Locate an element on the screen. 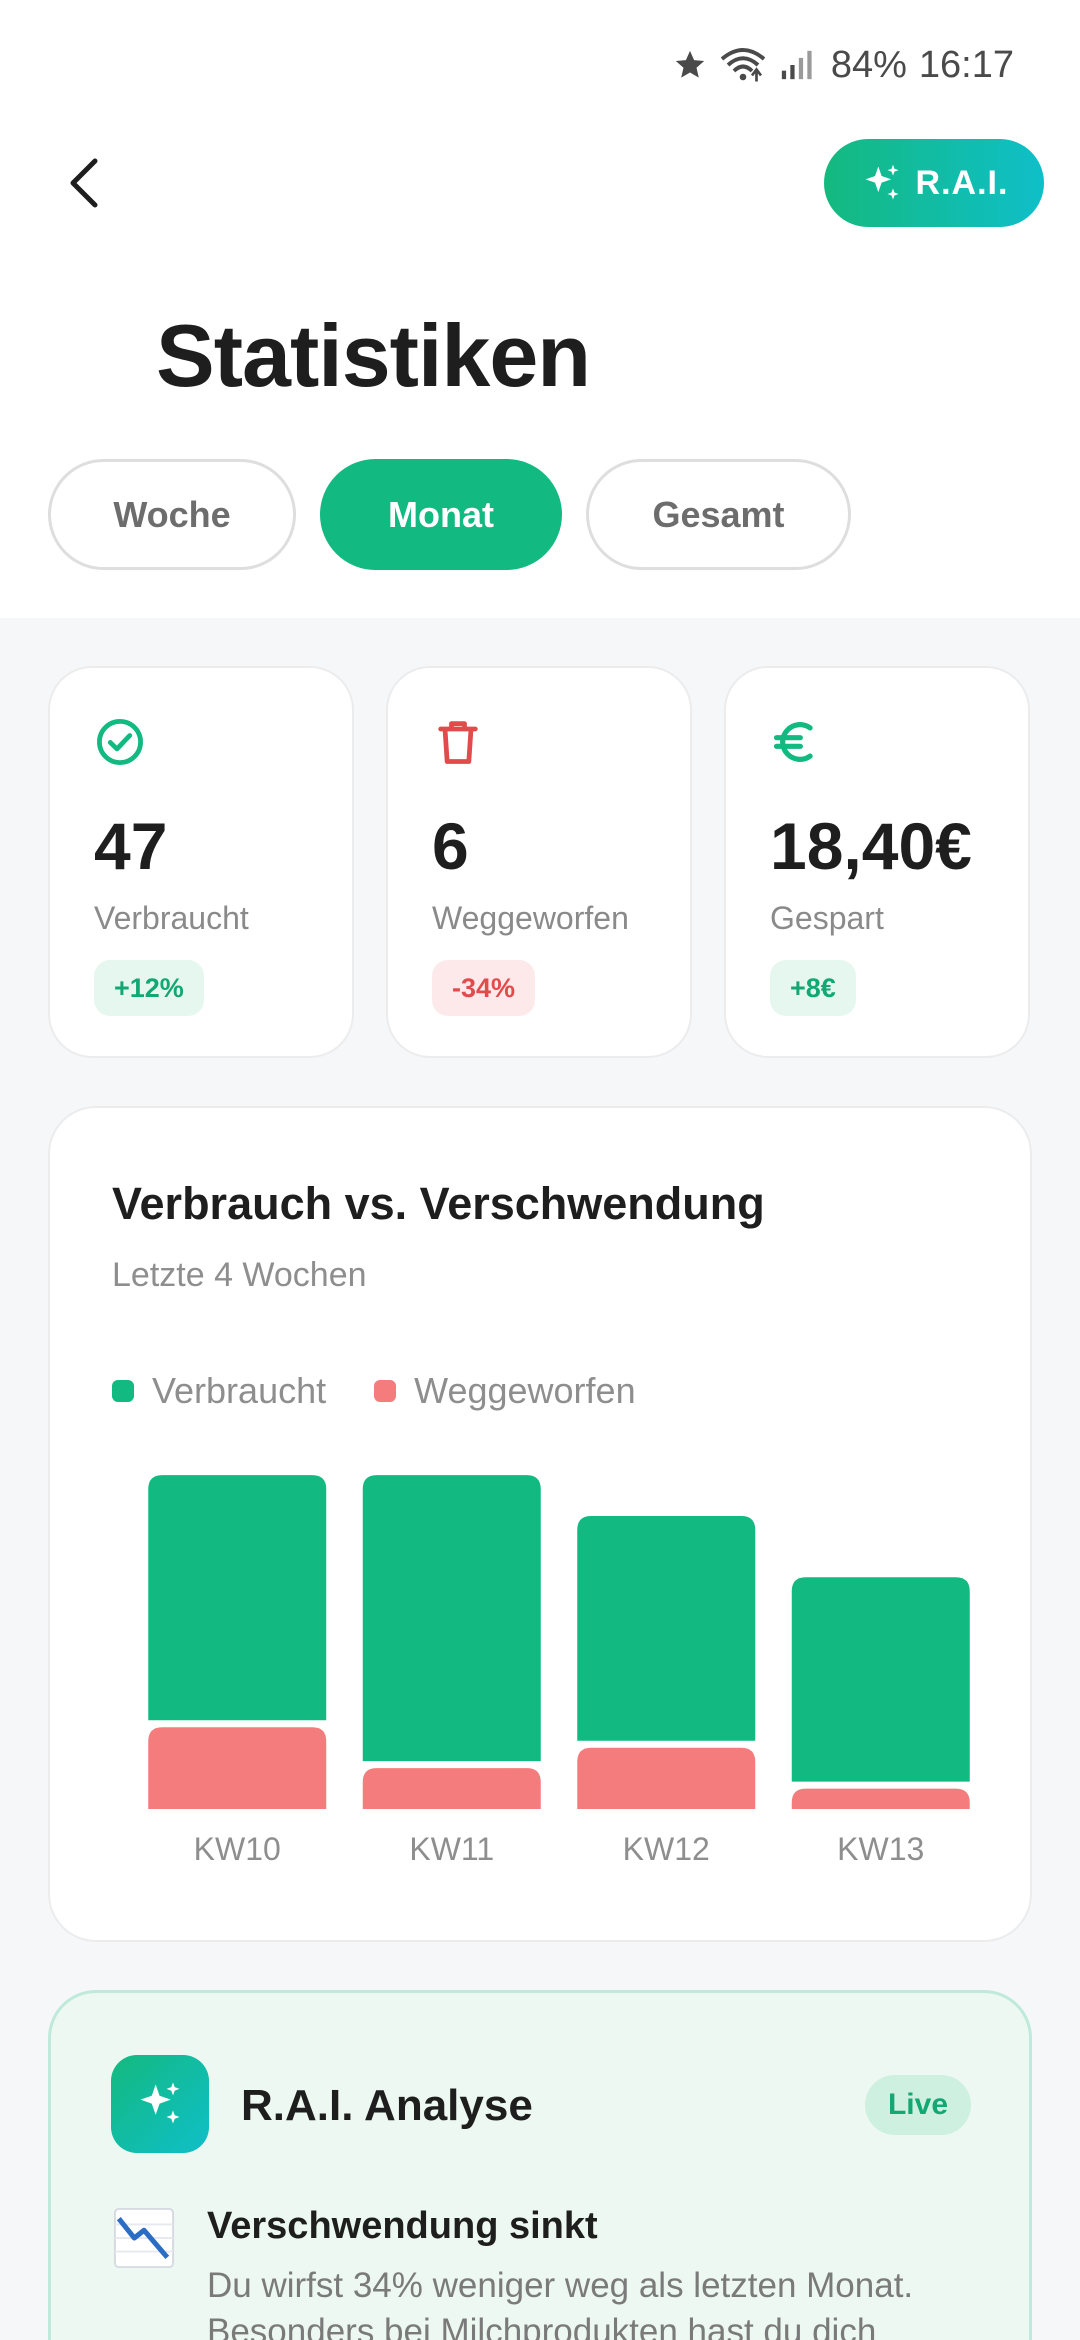  clock: 16:17 is located at coordinates (966, 64).